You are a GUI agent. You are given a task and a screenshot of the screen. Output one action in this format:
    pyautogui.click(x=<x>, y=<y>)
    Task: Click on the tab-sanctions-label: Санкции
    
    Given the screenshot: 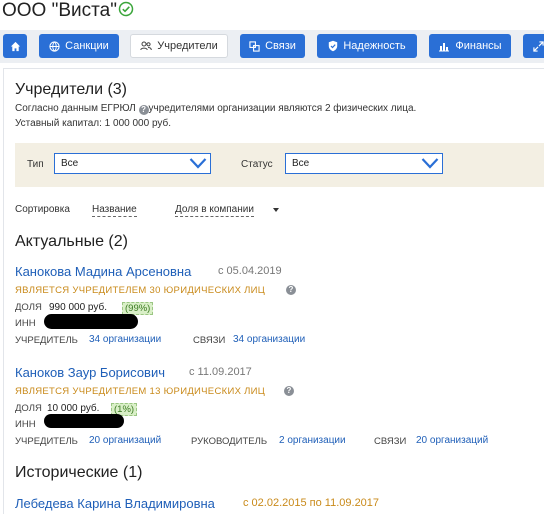 What is the action you would take?
    pyautogui.click(x=87, y=46)
    